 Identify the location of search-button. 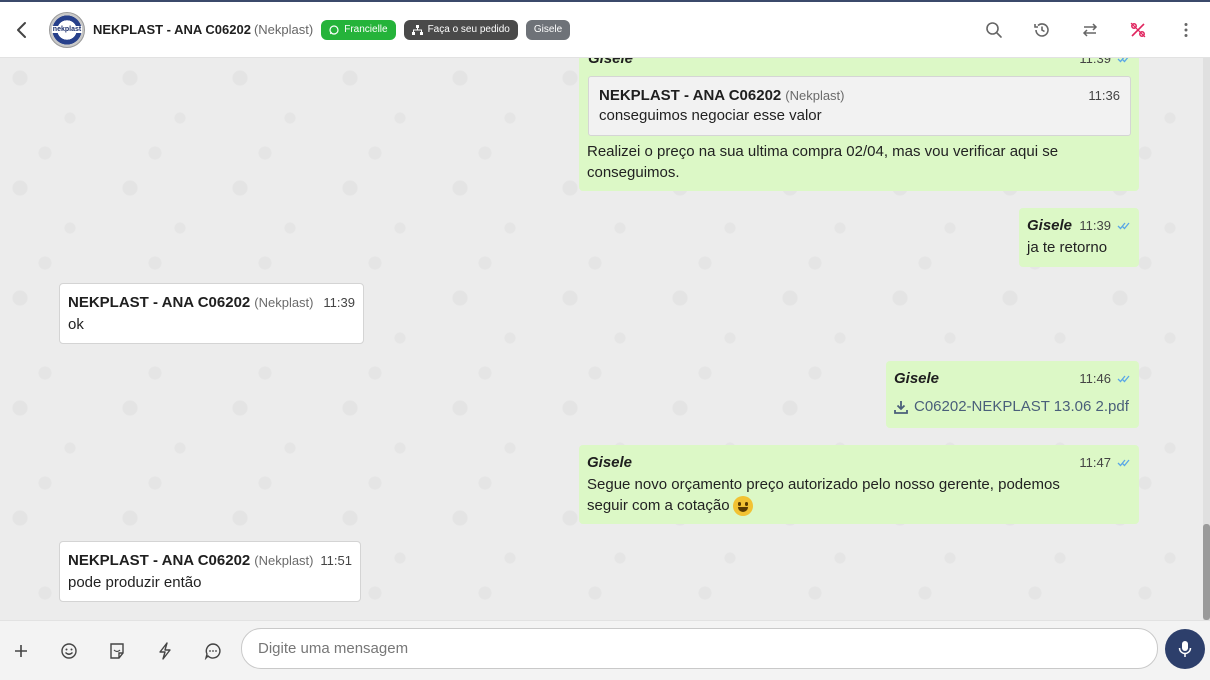
(994, 30).